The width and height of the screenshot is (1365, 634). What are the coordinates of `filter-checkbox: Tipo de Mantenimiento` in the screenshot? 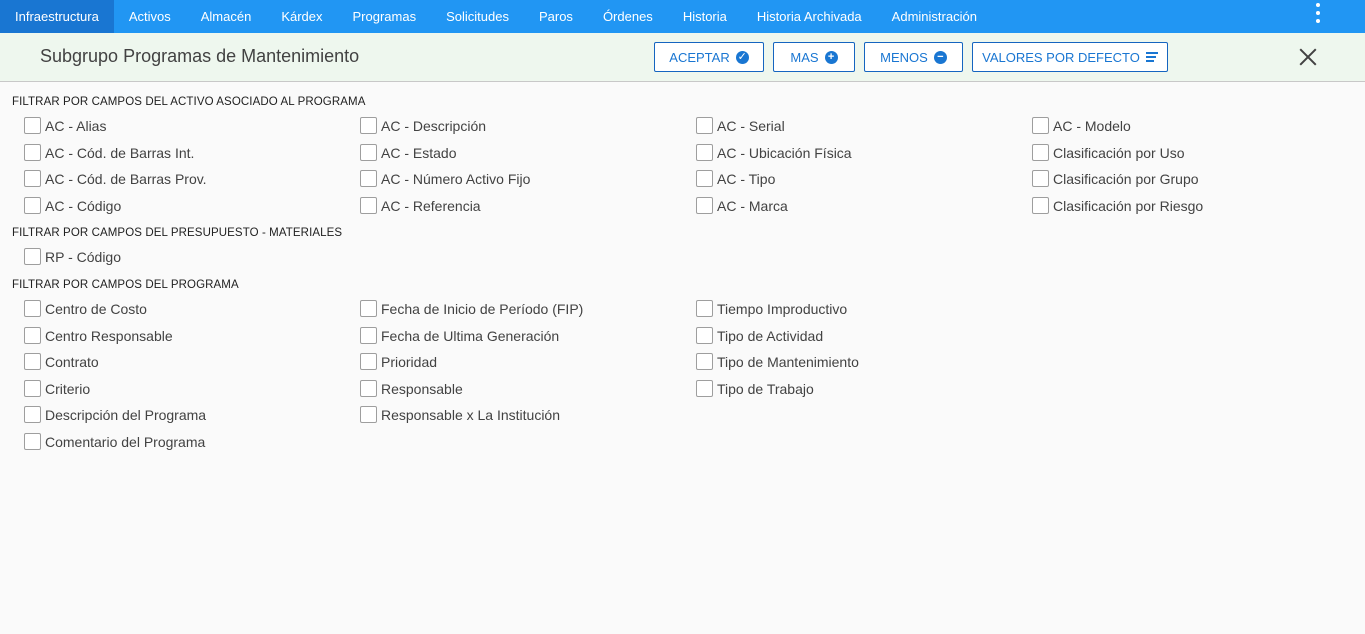 It's located at (777, 361).